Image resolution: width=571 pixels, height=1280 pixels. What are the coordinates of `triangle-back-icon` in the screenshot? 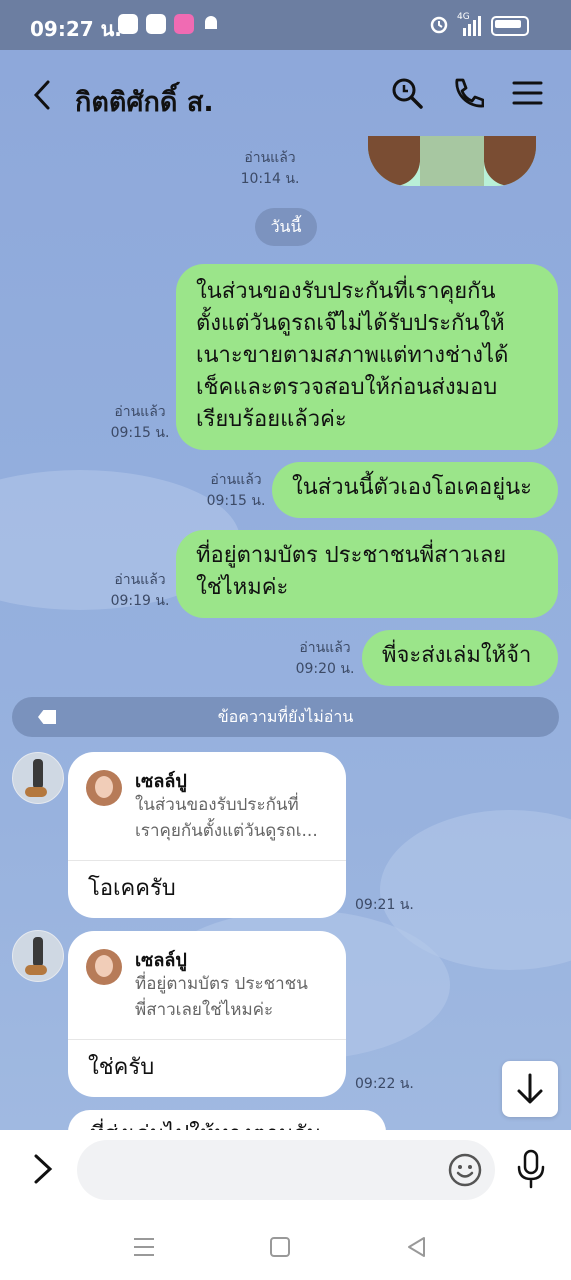 It's located at (416, 1247).